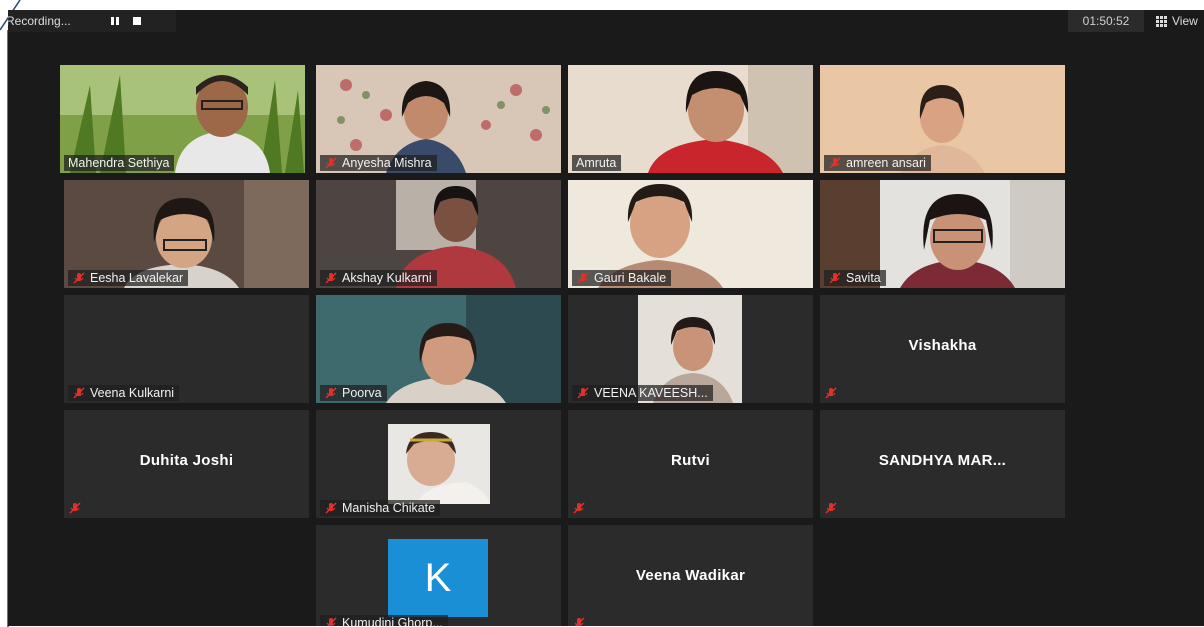 The width and height of the screenshot is (1204, 627). I want to click on participant-name: Mahendra Sethiya, so click(119, 163).